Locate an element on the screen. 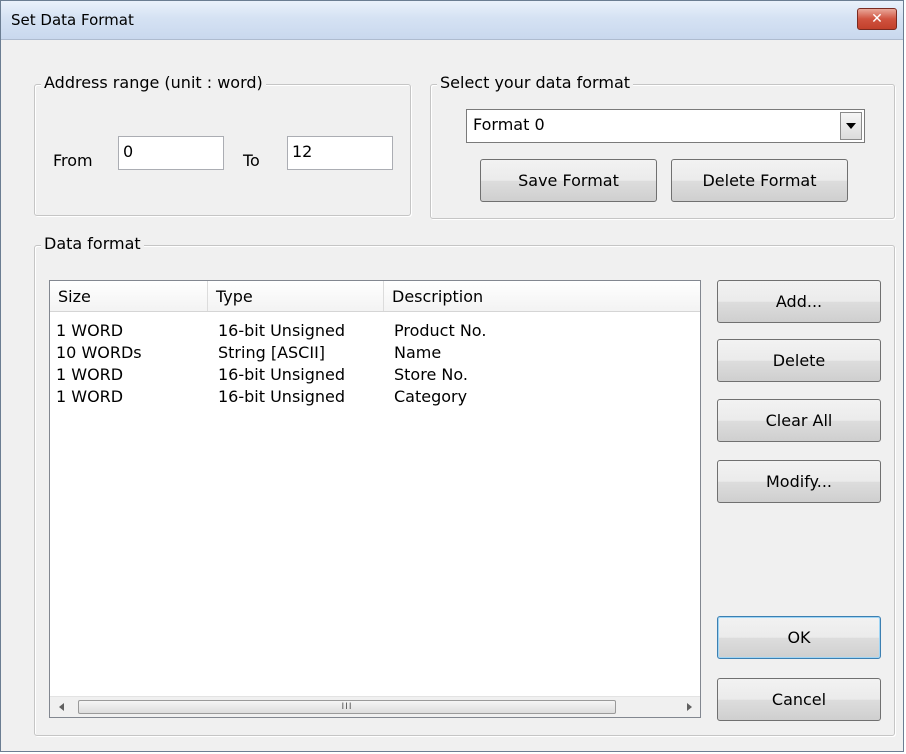  format-select-dropdown-button is located at coordinates (851, 126).